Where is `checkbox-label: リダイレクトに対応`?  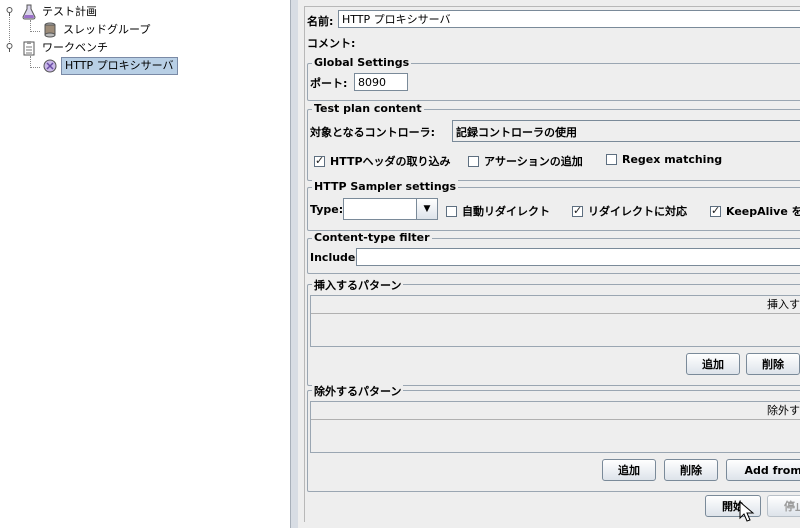
checkbox-label: リダイレクトに対応 is located at coordinates (637, 211).